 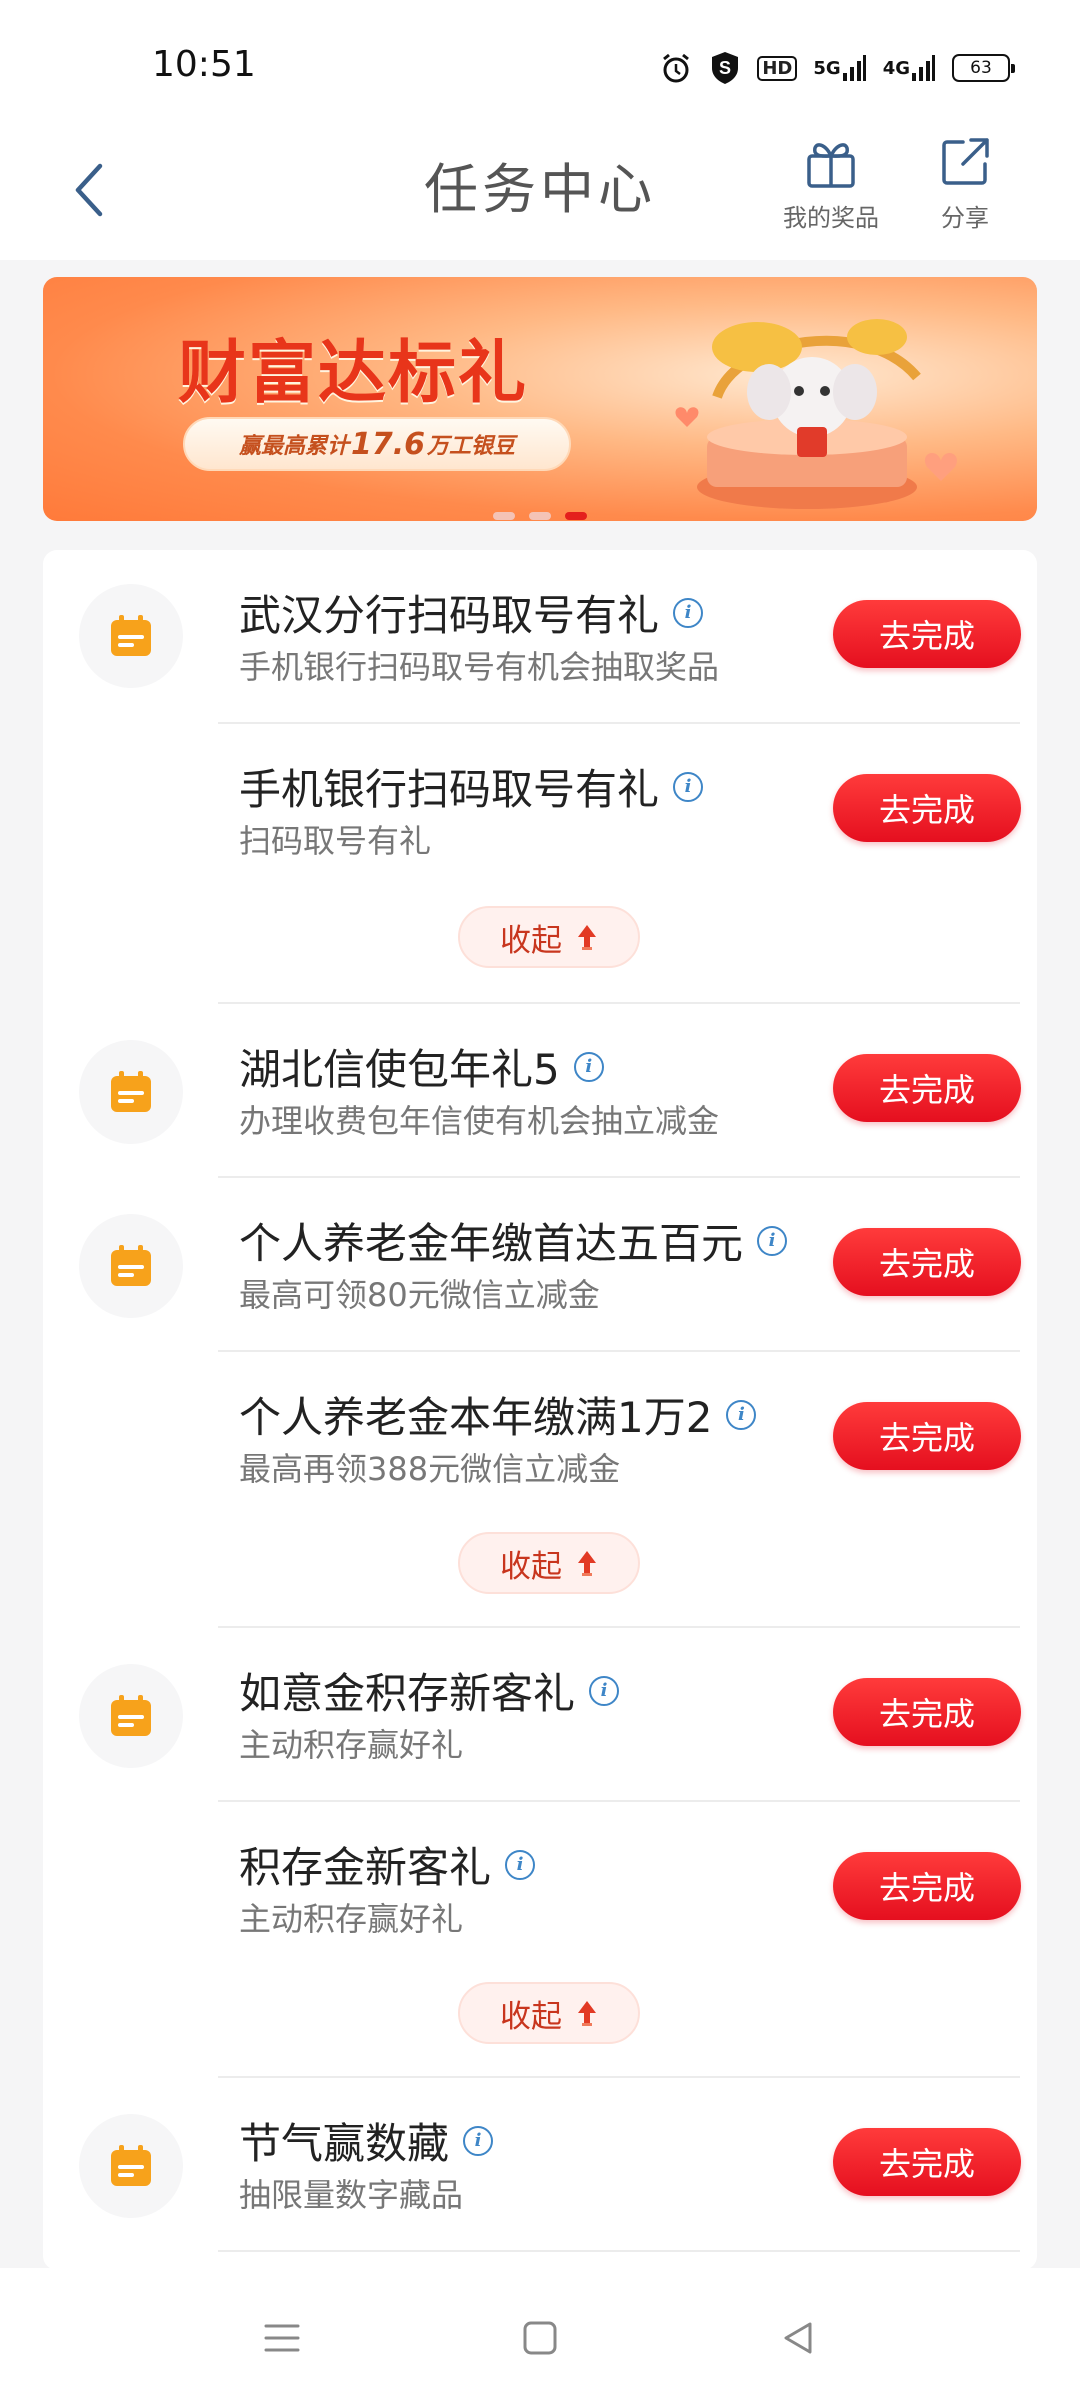 What do you see at coordinates (335, 841) in the screenshot?
I see `task-subtitle: 扫码取号有礼` at bounding box center [335, 841].